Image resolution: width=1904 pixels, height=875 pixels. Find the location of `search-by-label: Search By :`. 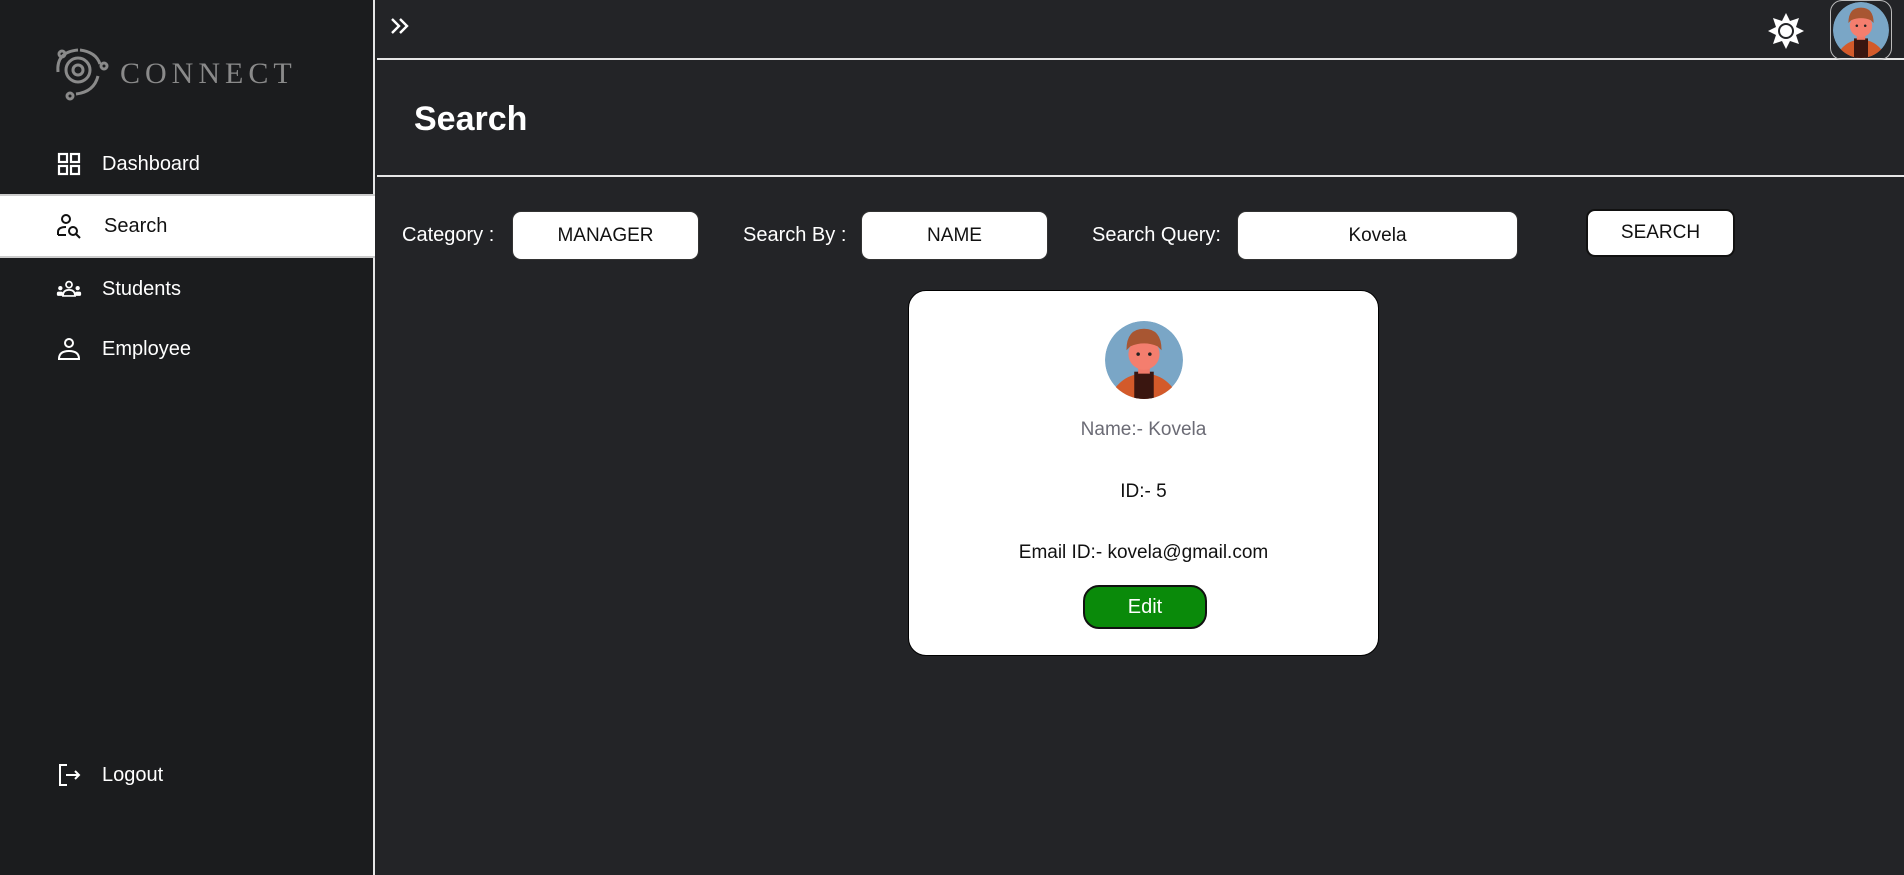

search-by-label: Search By : is located at coordinates (795, 235).